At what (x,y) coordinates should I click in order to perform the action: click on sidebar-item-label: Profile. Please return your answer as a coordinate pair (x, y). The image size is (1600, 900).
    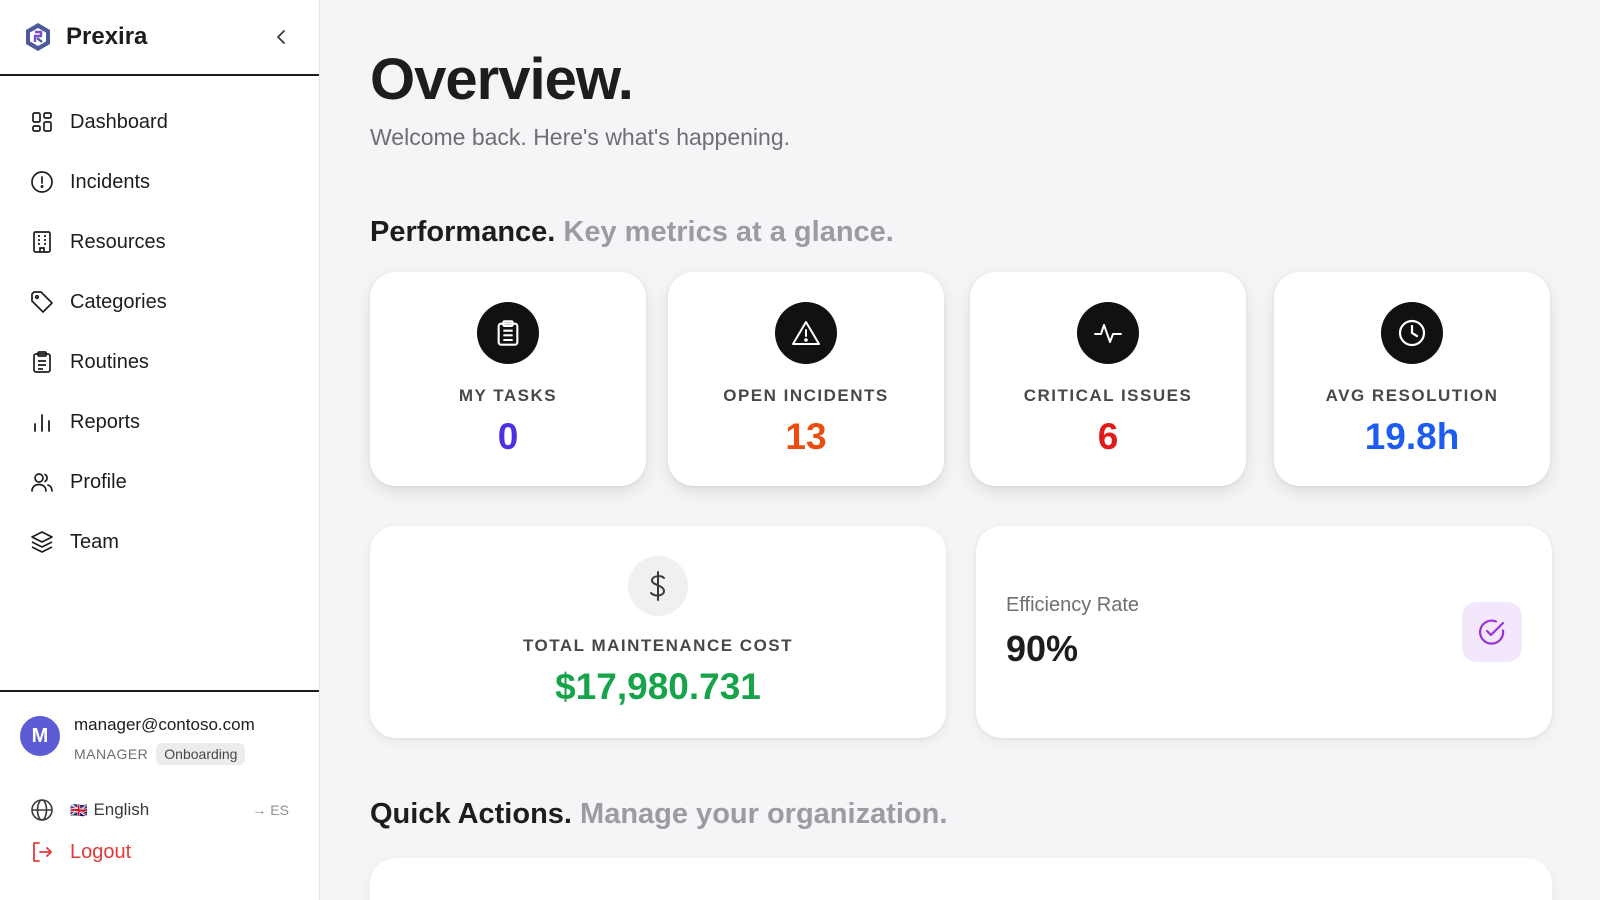
    Looking at the image, I should click on (98, 481).